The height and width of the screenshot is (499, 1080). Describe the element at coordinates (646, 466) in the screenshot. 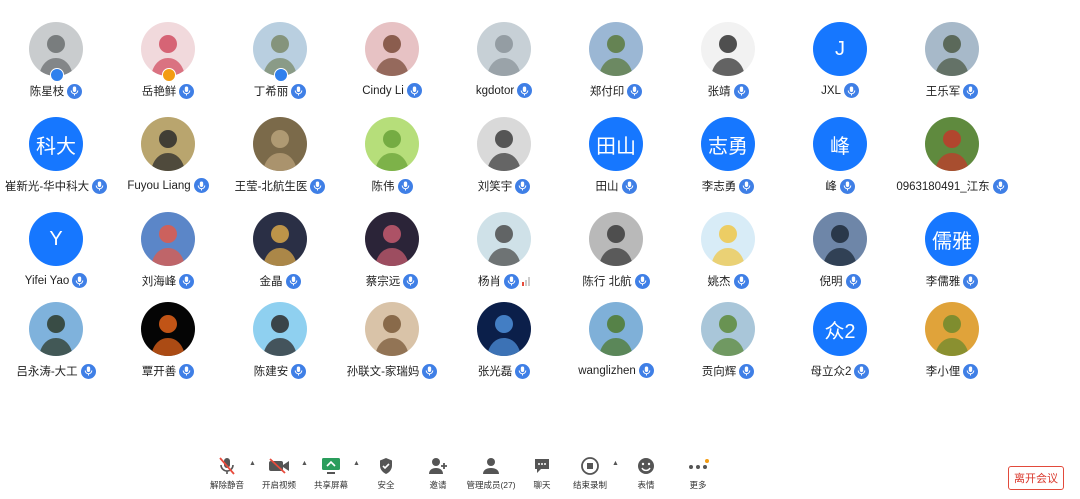

I see `emoji-icon` at that location.